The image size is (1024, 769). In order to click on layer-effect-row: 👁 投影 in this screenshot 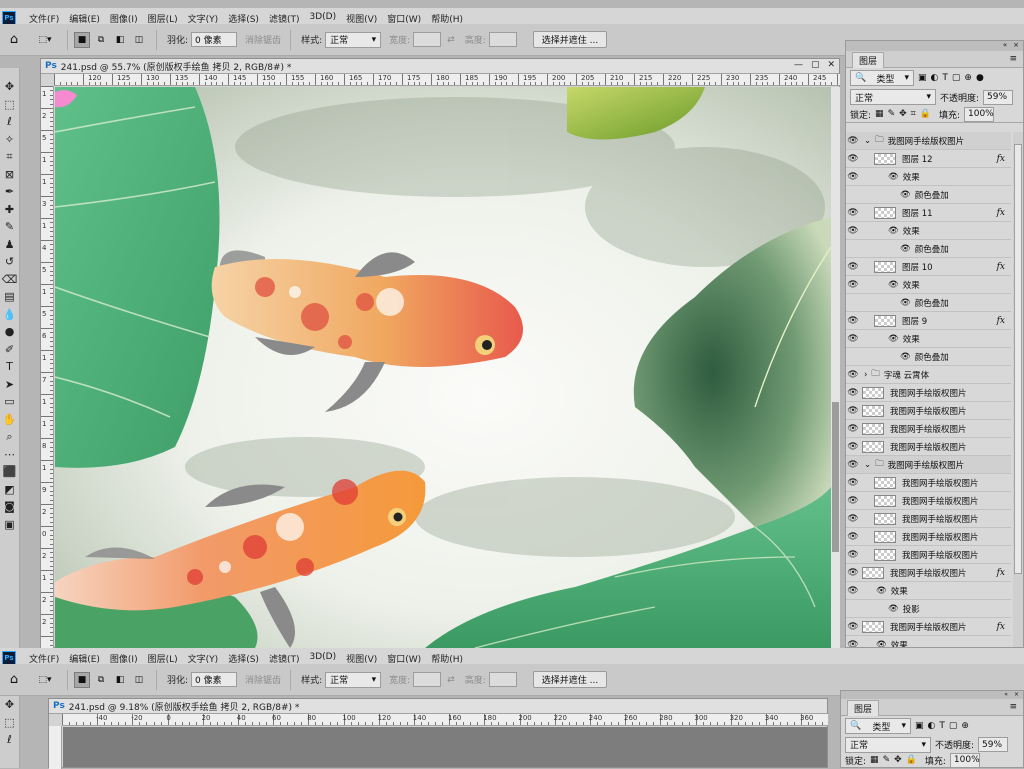, I will do `click(928, 609)`.